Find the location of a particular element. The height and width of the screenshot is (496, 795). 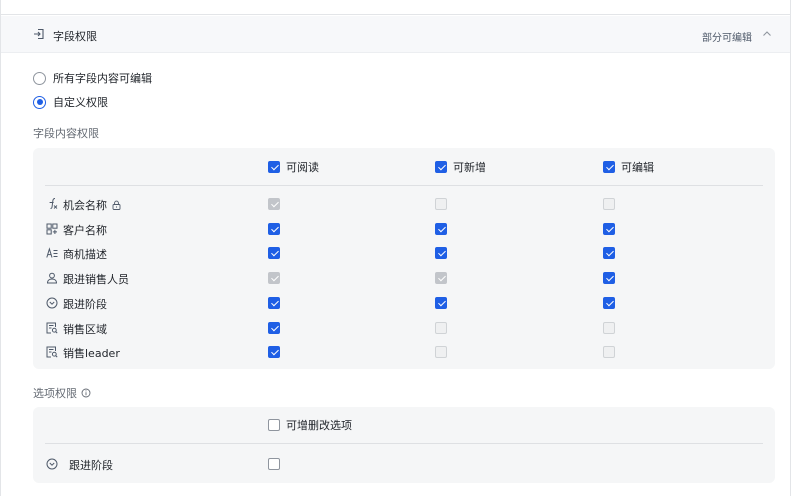

select-all-create-checkbox is located at coordinates (441, 167).